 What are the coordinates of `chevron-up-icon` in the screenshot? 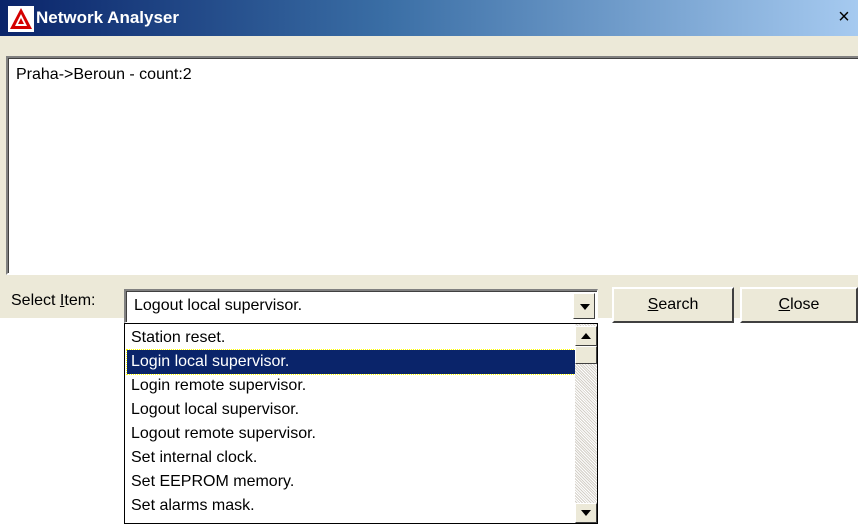 It's located at (586, 336).